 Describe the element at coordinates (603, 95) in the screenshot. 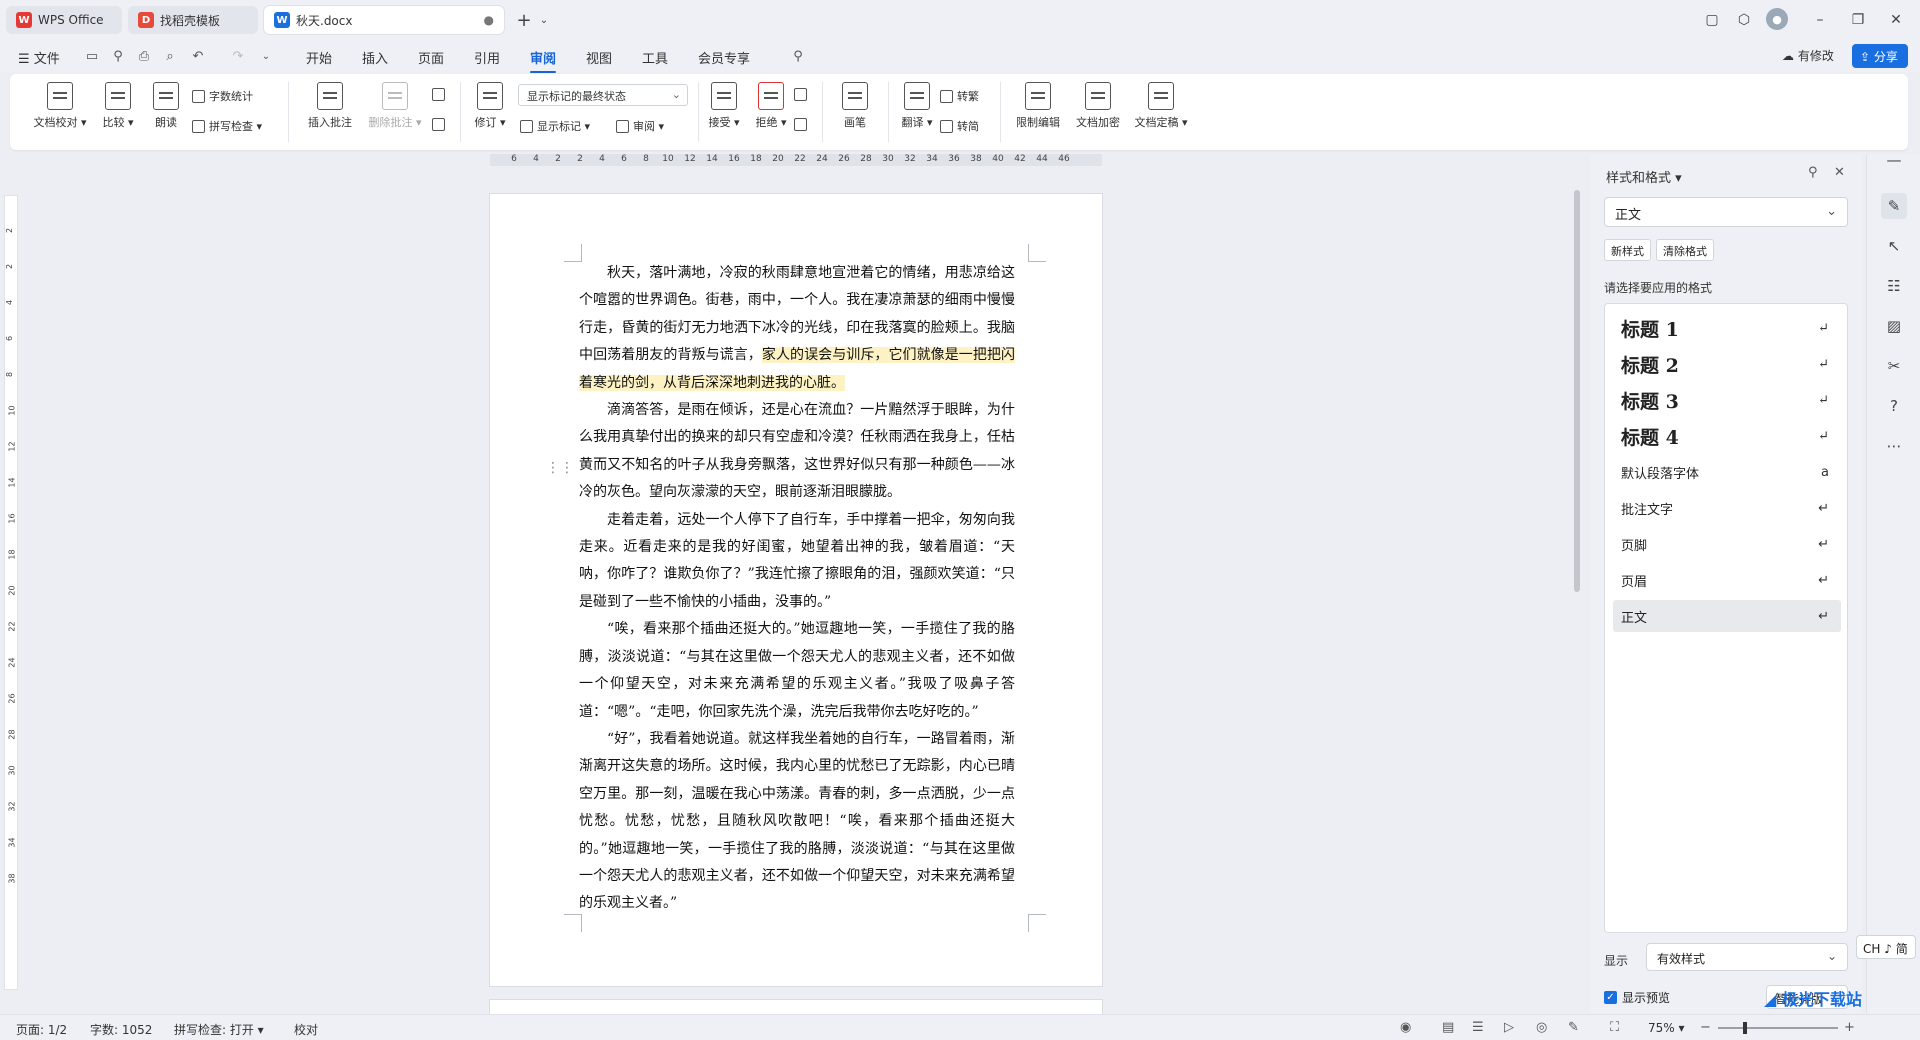

I see `markup-mode-select: 显示标记的最终状态 ⌄` at that location.